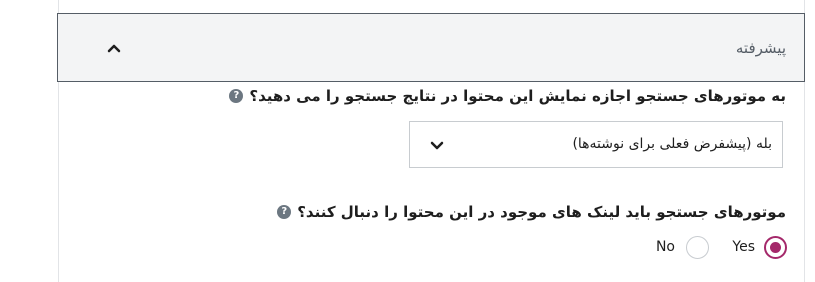  I want to click on chevron-down-icon, so click(437, 145).